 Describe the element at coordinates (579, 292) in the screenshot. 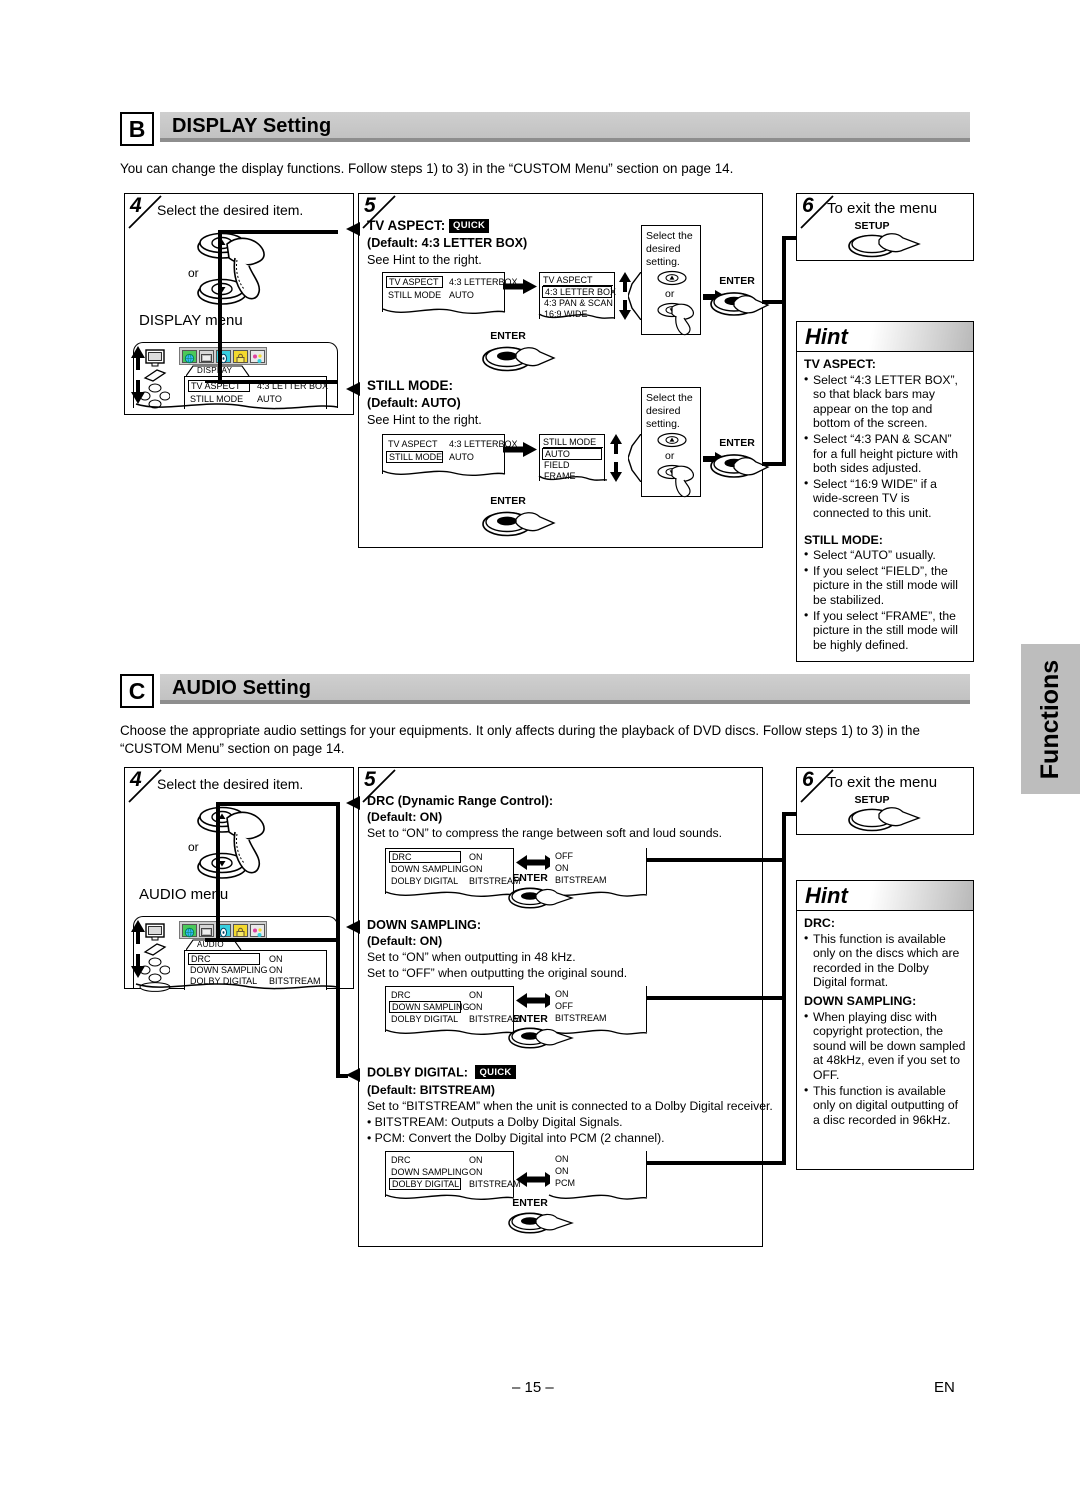

I see `option-item-selected: 4:3 LETTER BOX` at that location.